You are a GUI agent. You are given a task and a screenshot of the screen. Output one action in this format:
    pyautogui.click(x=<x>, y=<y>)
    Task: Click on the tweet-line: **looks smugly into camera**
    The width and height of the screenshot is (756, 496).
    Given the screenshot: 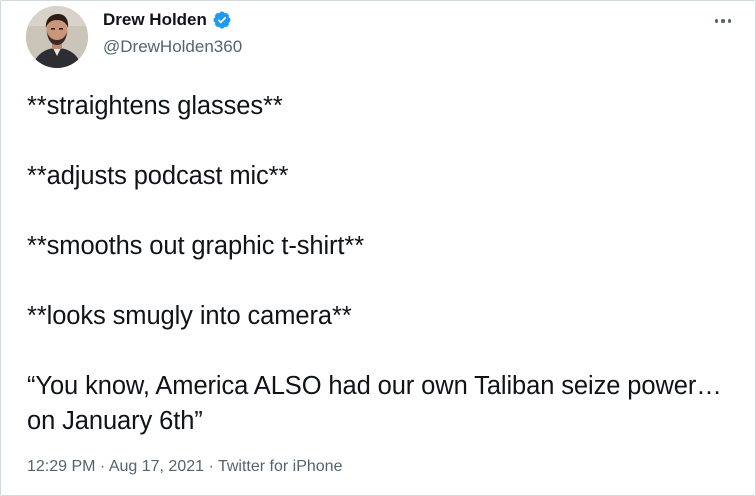 What is the action you would take?
    pyautogui.click(x=189, y=316)
    